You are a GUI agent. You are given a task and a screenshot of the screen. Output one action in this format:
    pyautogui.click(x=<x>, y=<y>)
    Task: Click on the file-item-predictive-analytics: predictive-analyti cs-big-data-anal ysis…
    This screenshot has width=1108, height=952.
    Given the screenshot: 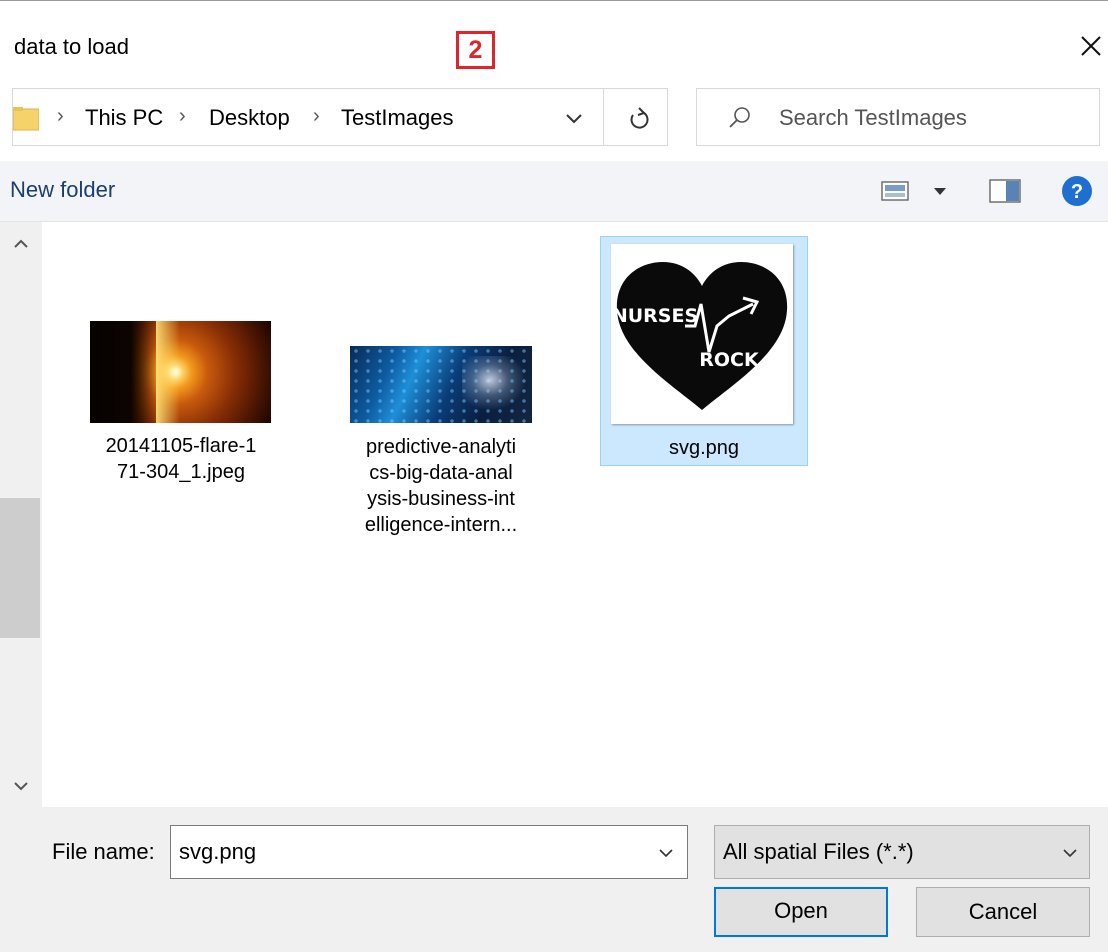 What is the action you would take?
    pyautogui.click(x=441, y=455)
    